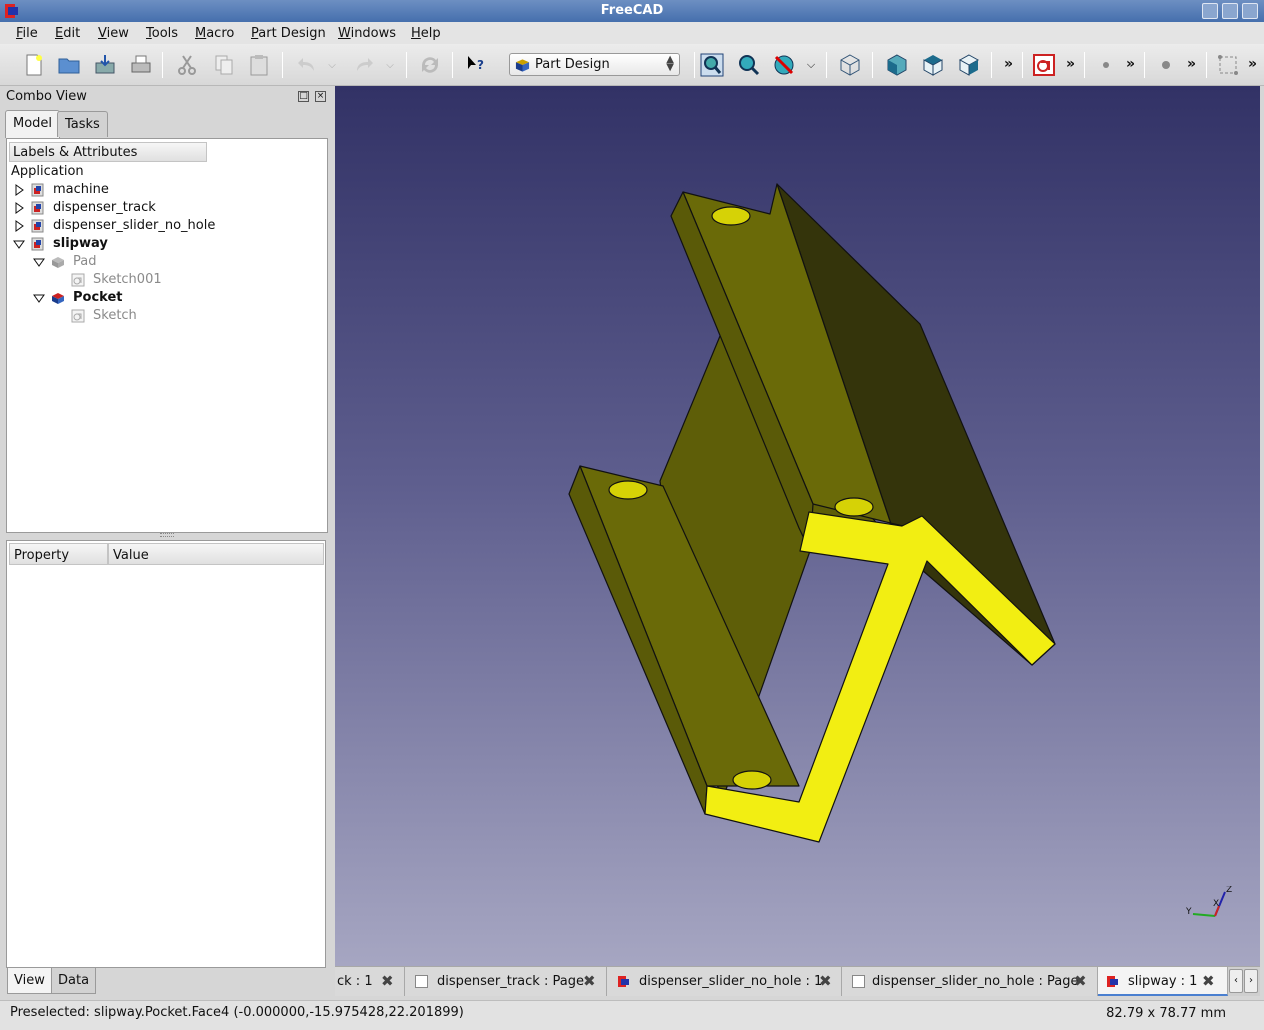 This screenshot has width=1264, height=1030. What do you see at coordinates (108, 152) in the screenshot?
I see `tree-column-header: Labels & Attributes` at bounding box center [108, 152].